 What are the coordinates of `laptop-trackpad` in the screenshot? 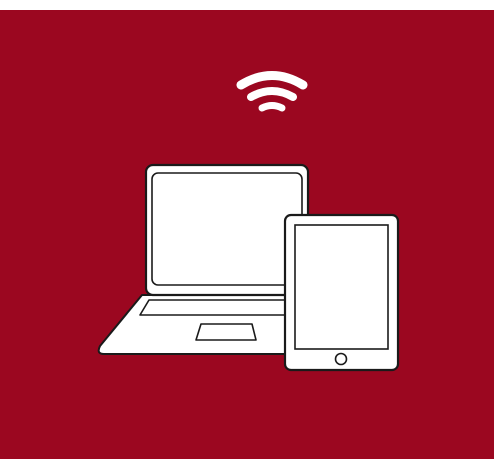 It's located at (226, 332).